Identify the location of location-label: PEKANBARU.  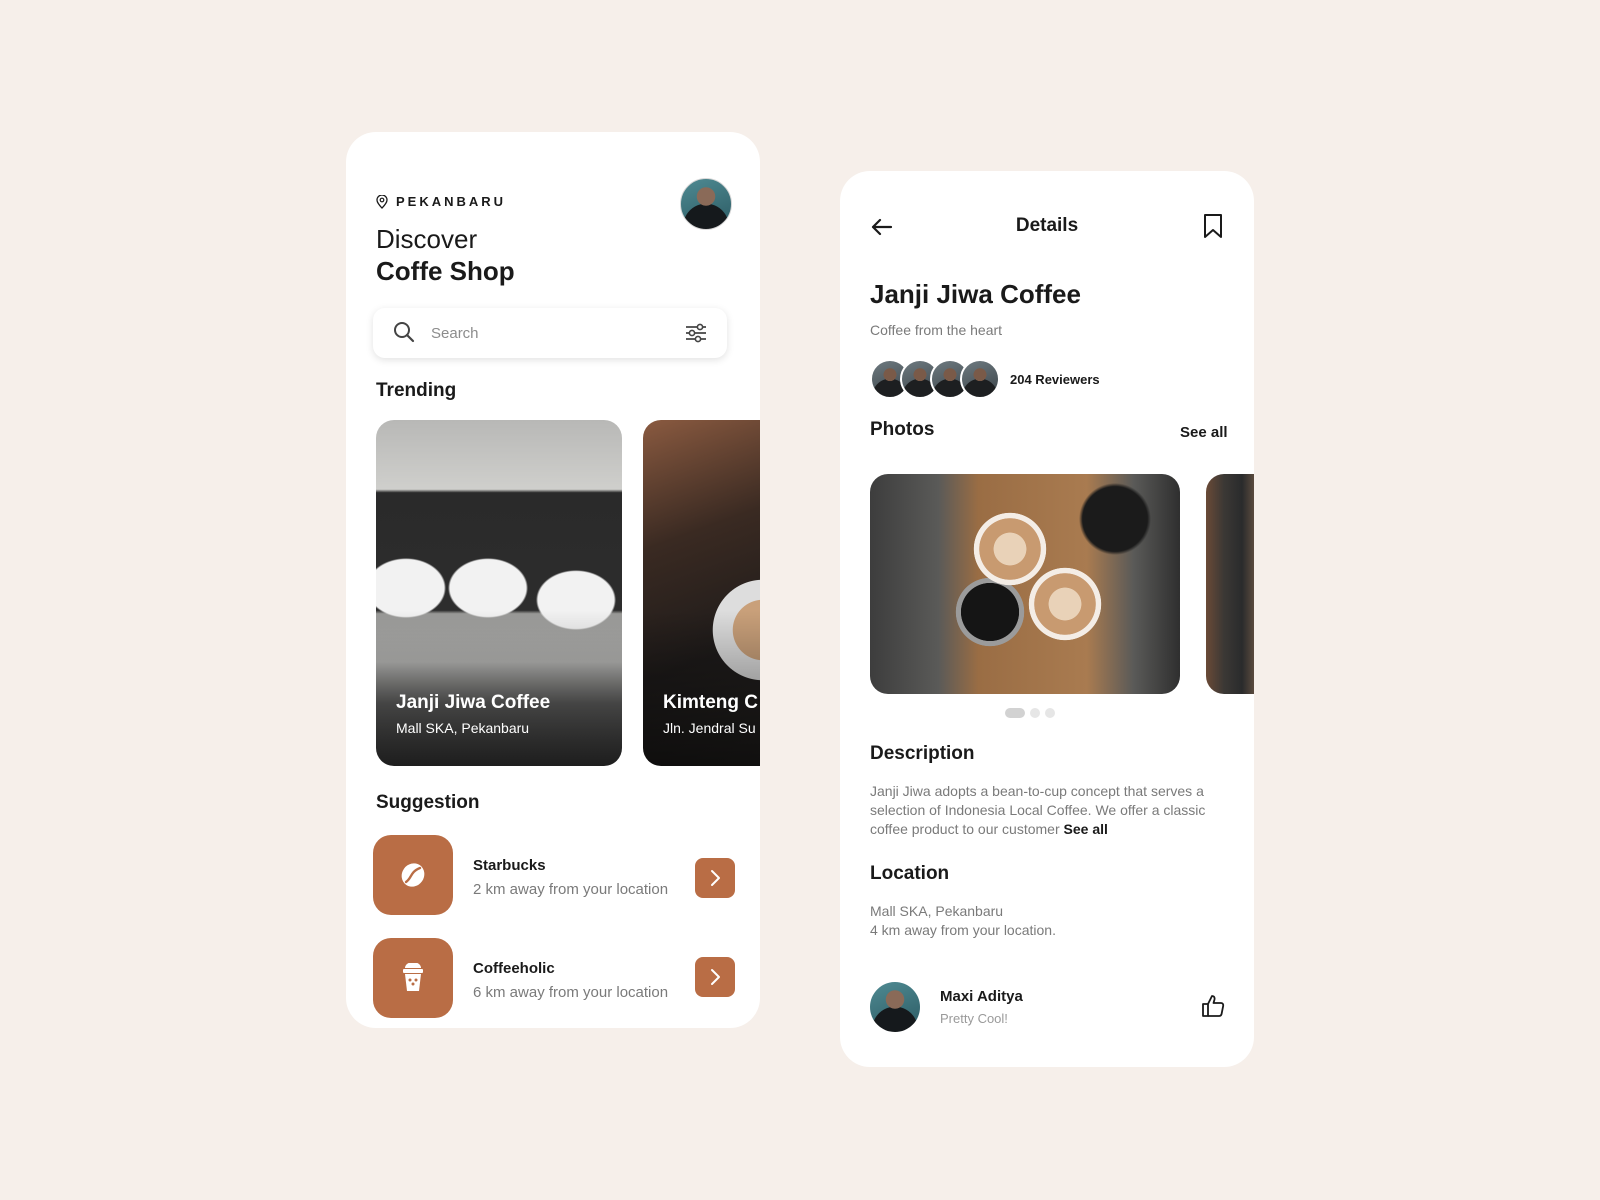
(451, 201).